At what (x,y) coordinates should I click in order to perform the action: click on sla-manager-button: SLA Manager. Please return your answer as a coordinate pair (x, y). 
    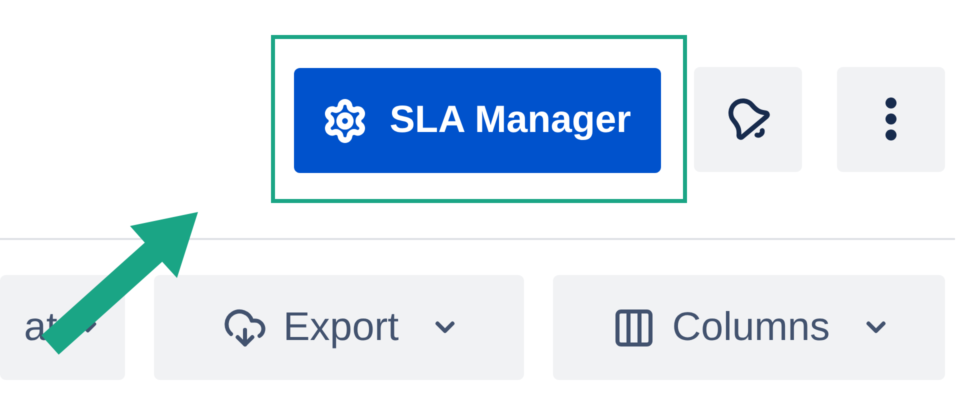
    Looking at the image, I should click on (477, 120).